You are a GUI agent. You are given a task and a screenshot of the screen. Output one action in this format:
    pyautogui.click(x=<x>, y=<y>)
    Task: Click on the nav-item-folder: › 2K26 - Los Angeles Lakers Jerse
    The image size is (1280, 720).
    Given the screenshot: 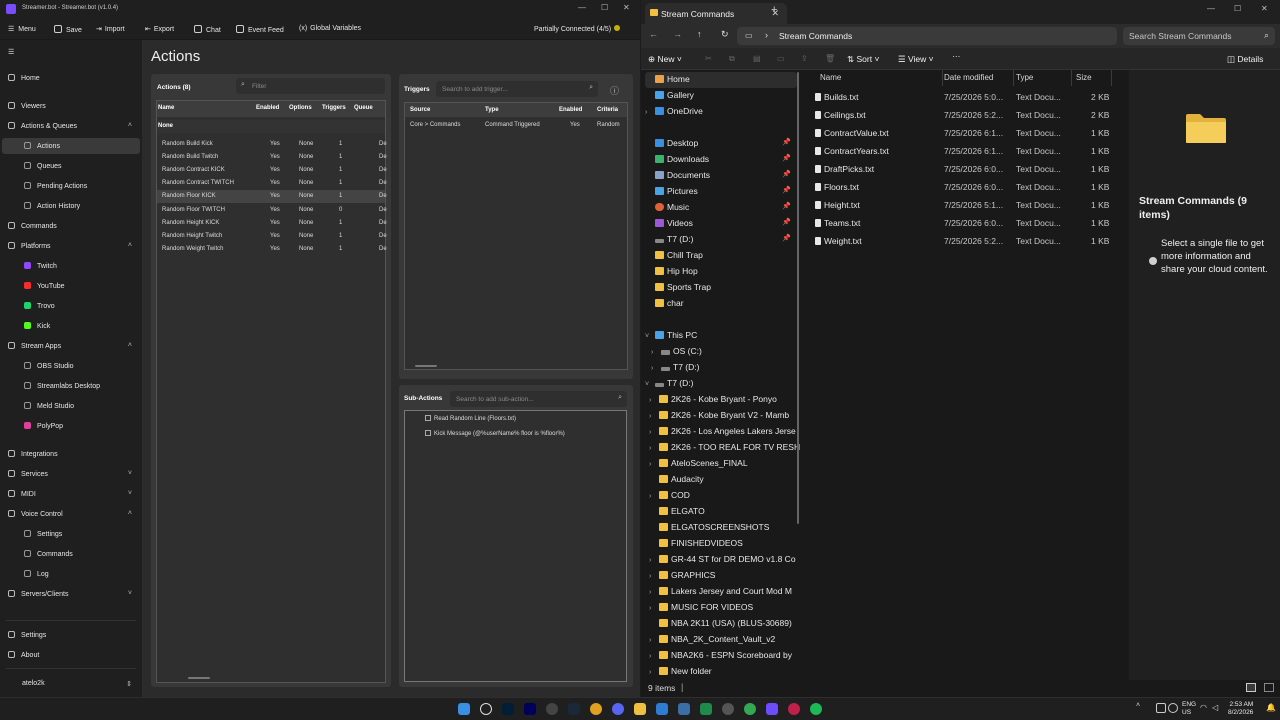 What is the action you would take?
    pyautogui.click(x=722, y=433)
    